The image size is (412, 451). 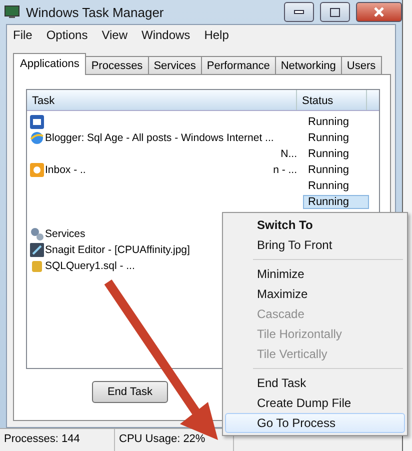 What do you see at coordinates (37, 250) in the screenshot?
I see `application-icon` at bounding box center [37, 250].